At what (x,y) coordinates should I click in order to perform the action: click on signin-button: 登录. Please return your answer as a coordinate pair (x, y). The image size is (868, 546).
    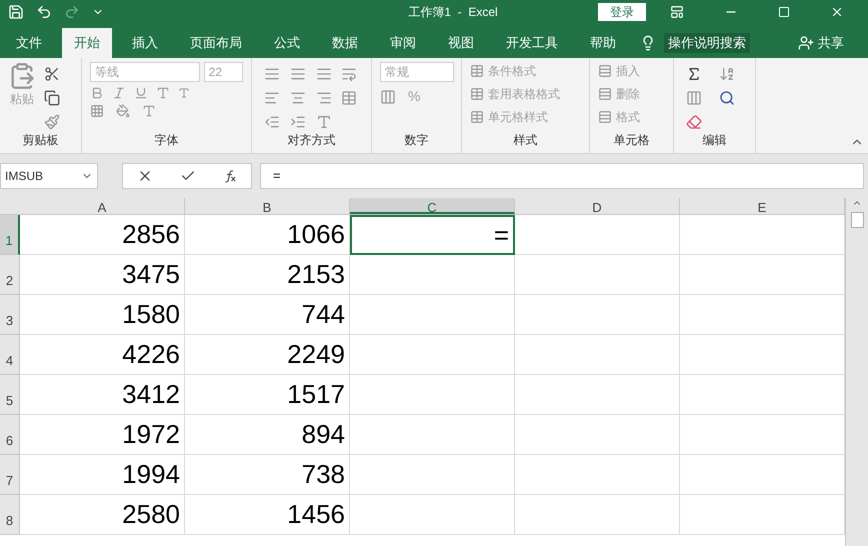
    Looking at the image, I should click on (622, 12).